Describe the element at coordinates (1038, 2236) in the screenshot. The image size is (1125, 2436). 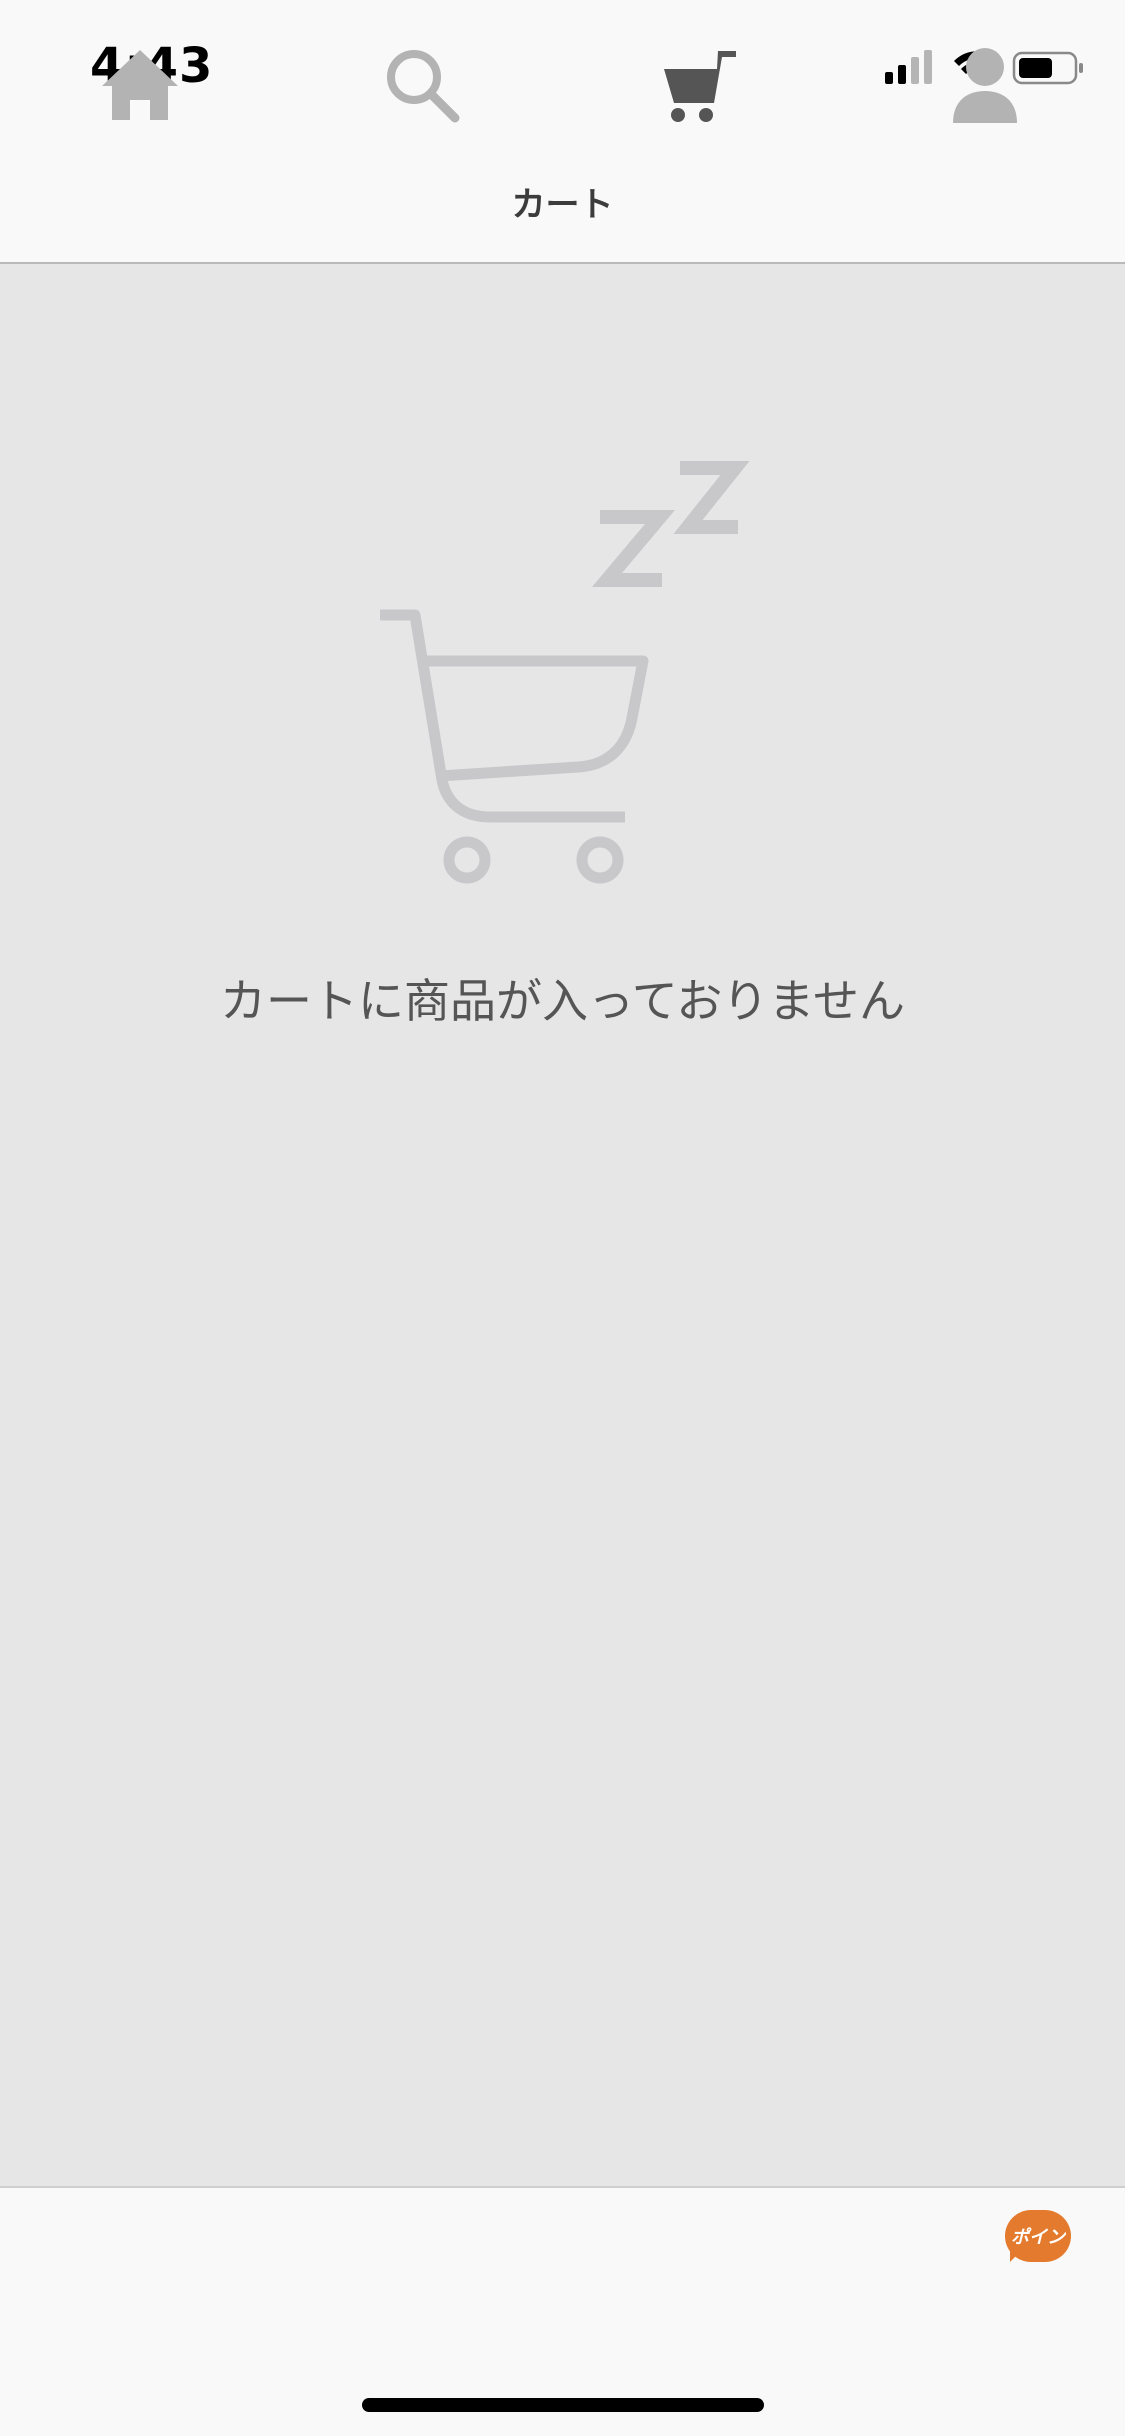
I see `points-badge: ポイン` at that location.